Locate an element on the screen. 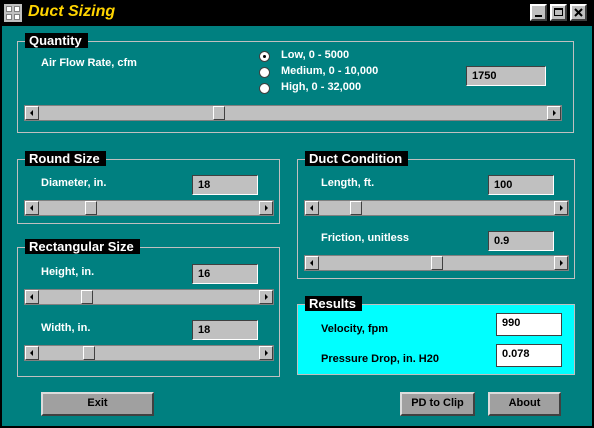 This screenshot has height=428, width=594. height-field: 16 is located at coordinates (225, 274).